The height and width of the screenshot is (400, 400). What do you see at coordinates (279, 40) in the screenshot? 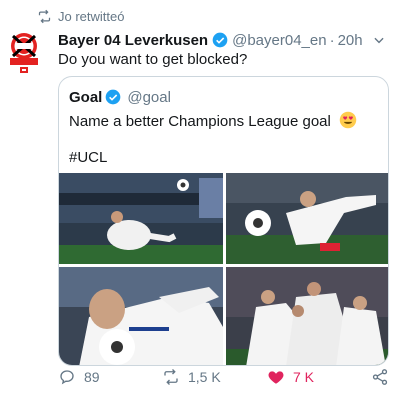
I see `author-handle: @bayer04_en` at bounding box center [279, 40].